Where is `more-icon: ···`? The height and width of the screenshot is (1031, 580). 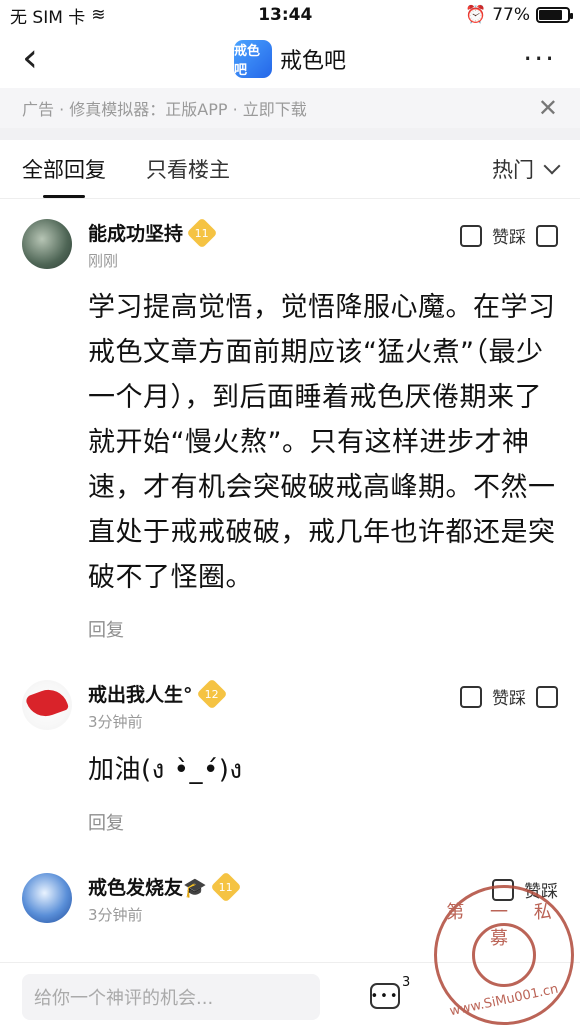 more-icon: ··· is located at coordinates (539, 58).